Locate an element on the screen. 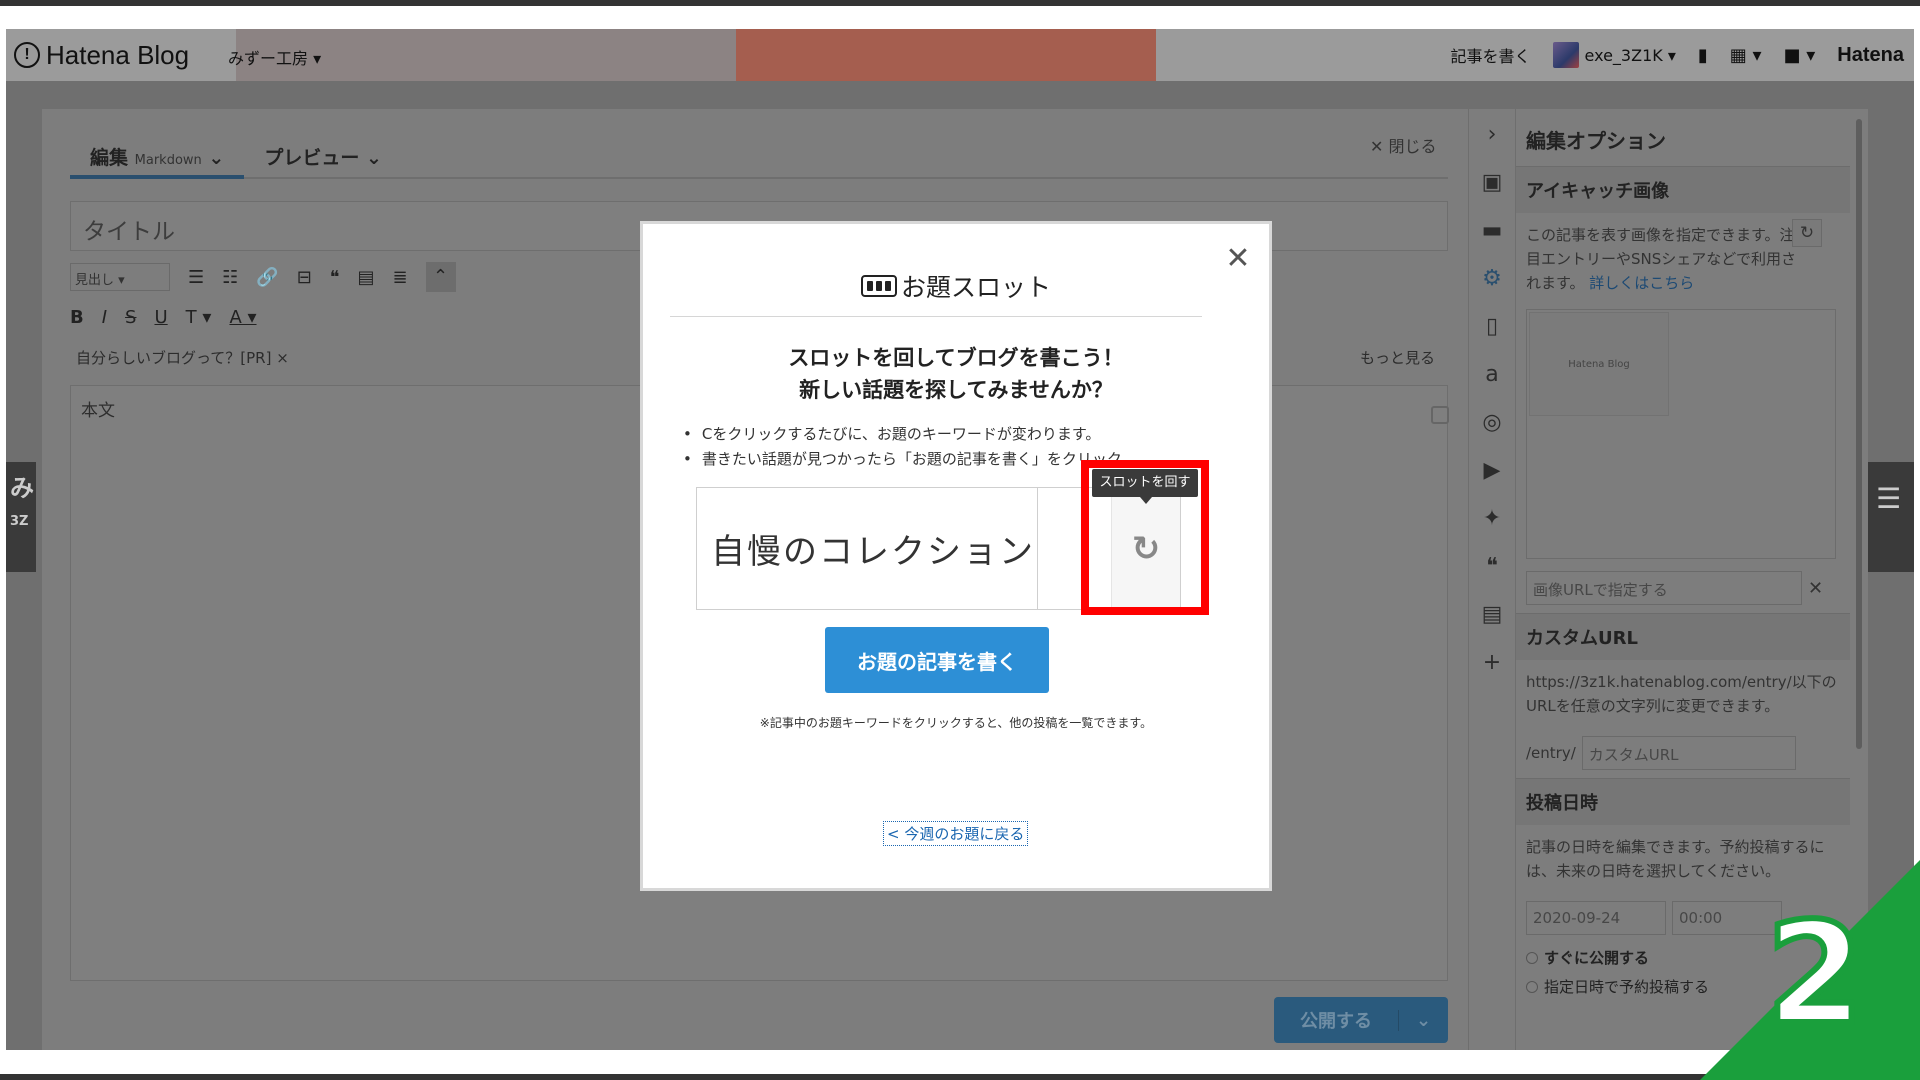 Image resolution: width=1920 pixels, height=1080 pixels. tab-preview-label: プレビュー is located at coordinates (312, 158).